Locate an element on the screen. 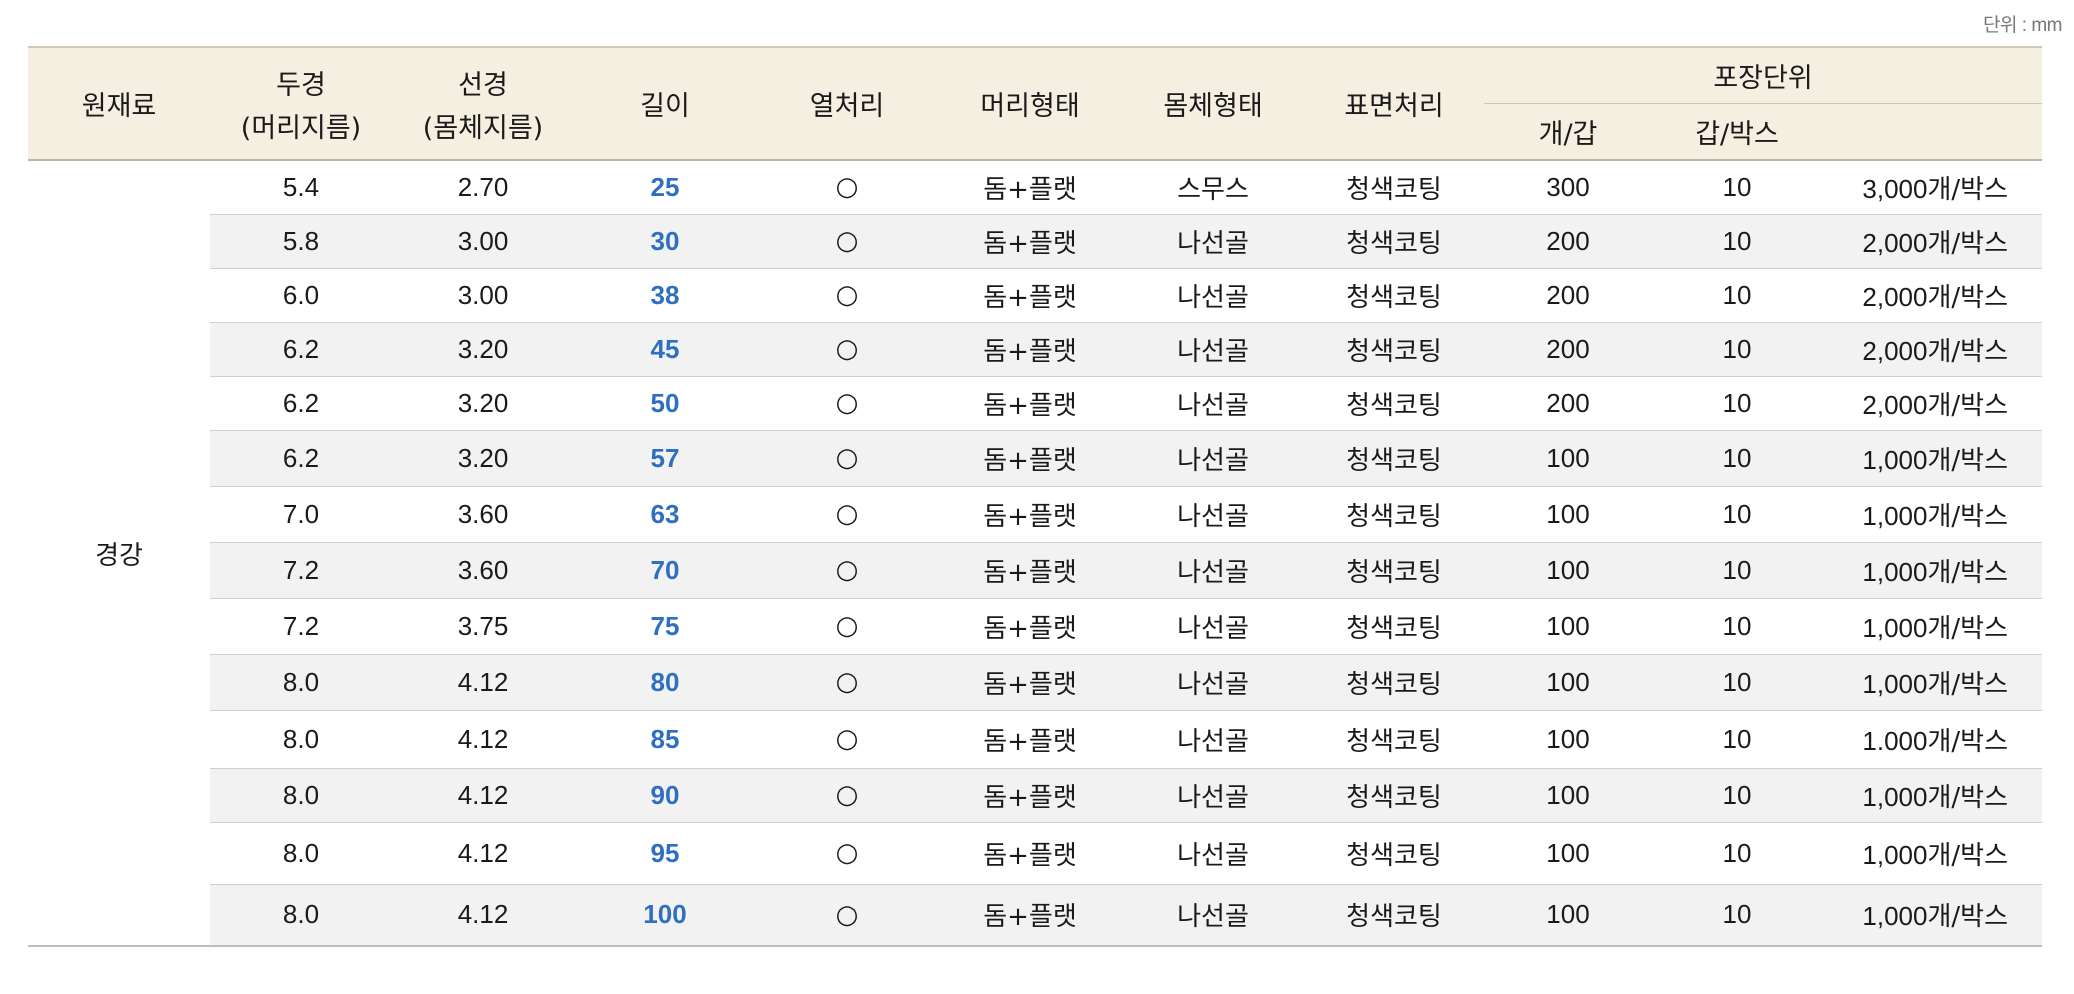 The width and height of the screenshot is (2074, 994). table-row: 8.0 4.12 80 ○ 돔+플랫 나선골 청색코팅 100 10 1,000개/박스 is located at coordinates (1035, 682).